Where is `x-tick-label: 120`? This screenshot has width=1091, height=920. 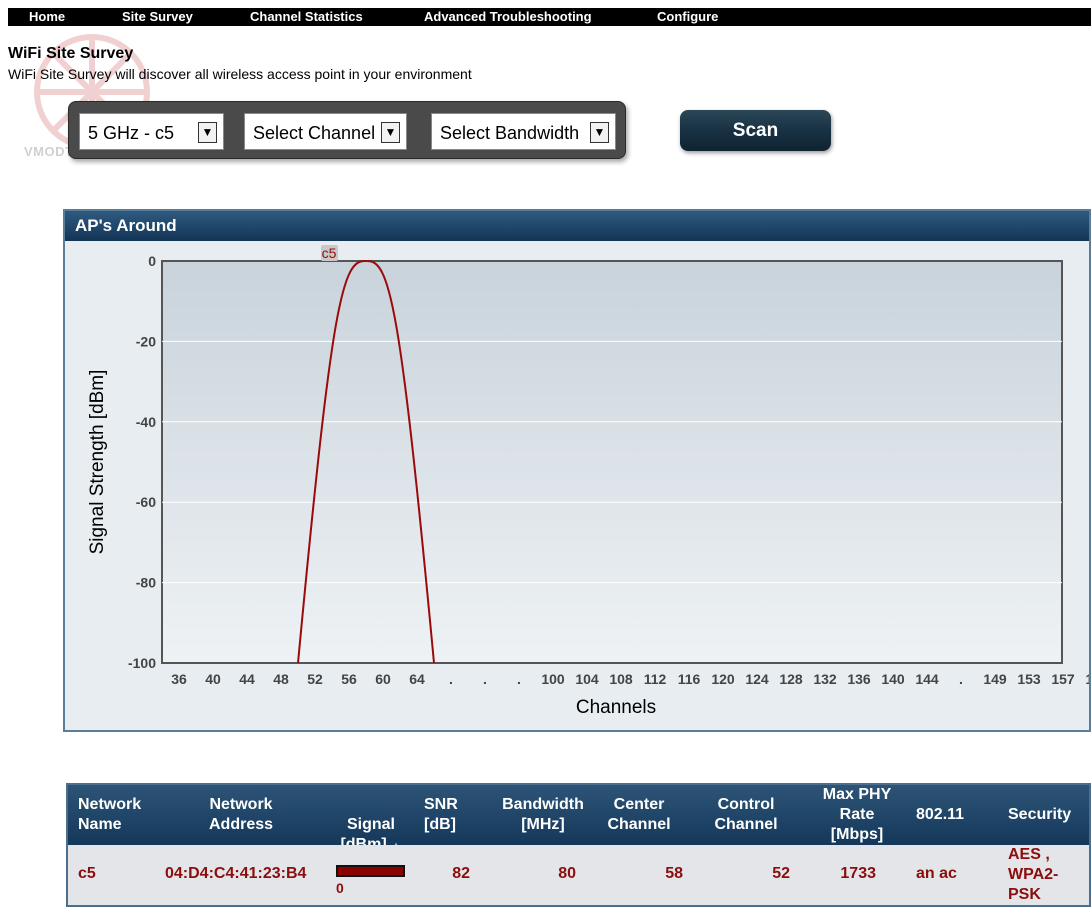
x-tick-label: 120 is located at coordinates (723, 679).